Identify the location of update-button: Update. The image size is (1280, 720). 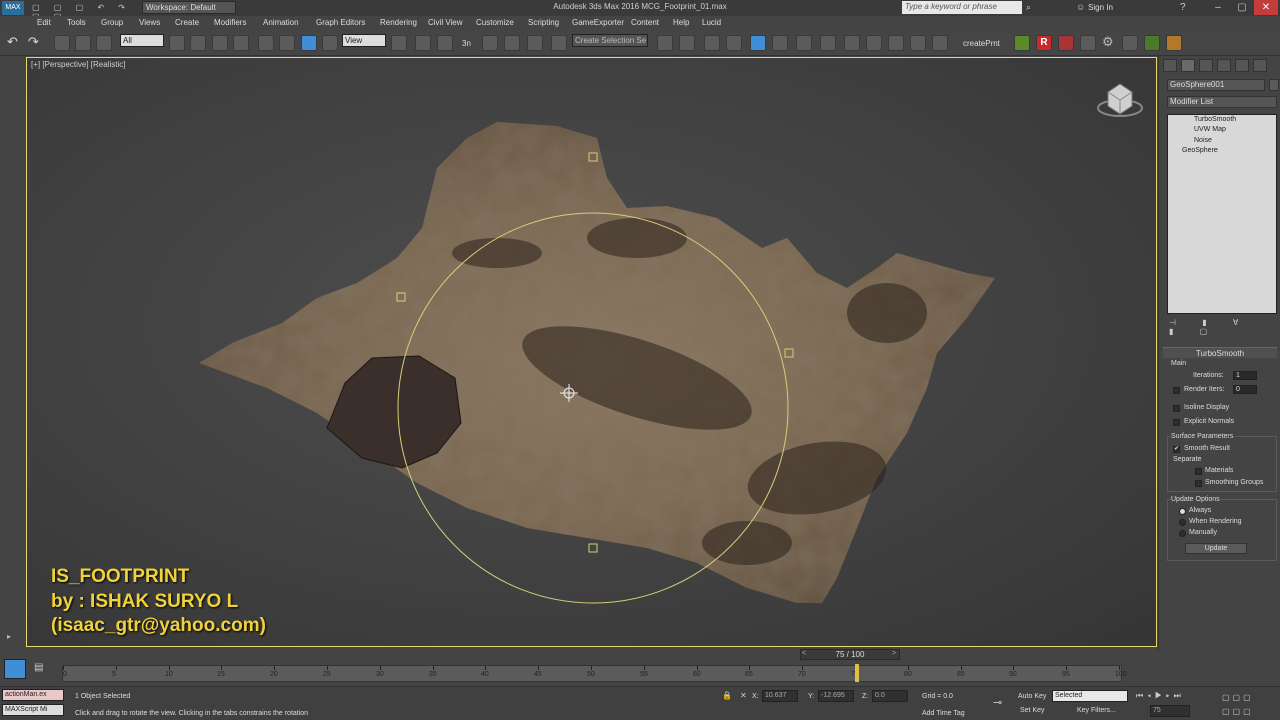
(1216, 548).